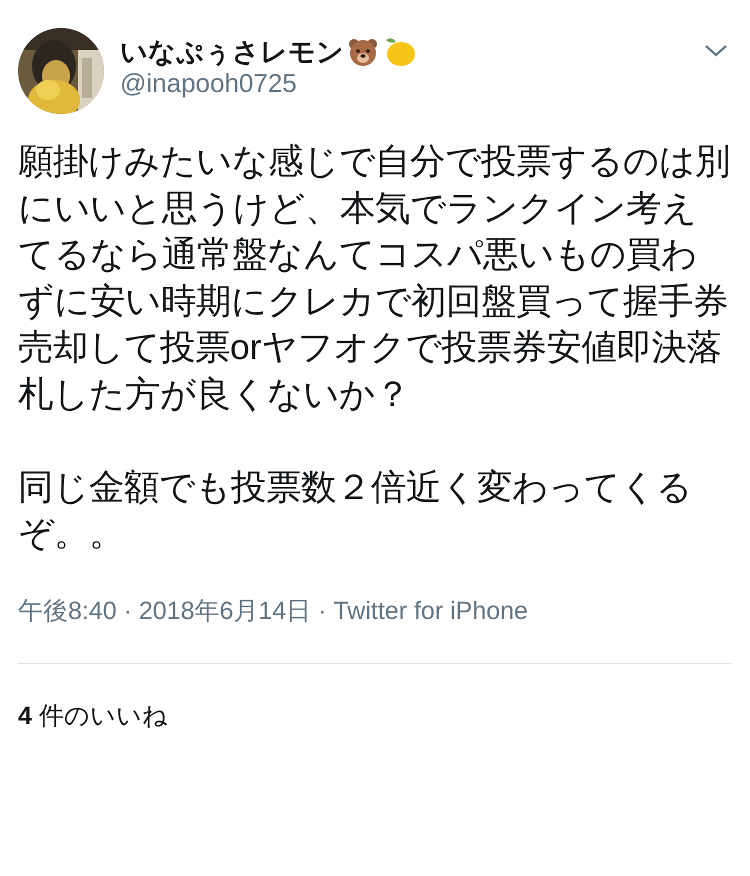 Image resolution: width=750 pixels, height=876 pixels. Describe the element at coordinates (363, 52) in the screenshot. I see `bear-icon` at that location.